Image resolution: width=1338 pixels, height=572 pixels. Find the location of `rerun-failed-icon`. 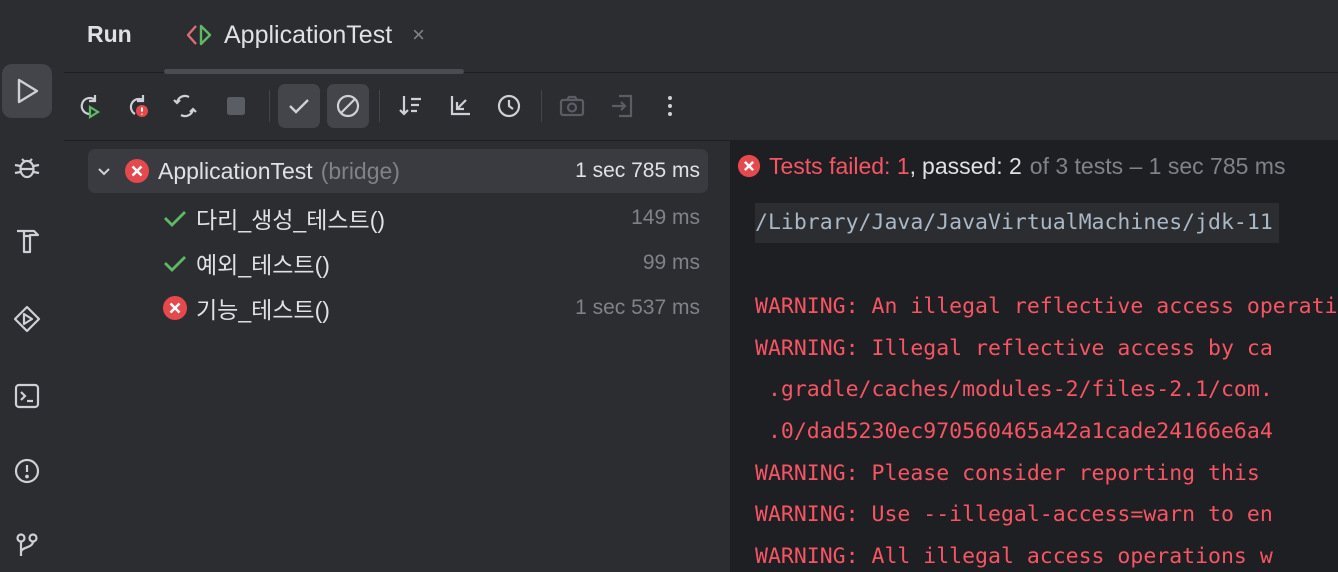

rerun-failed-icon is located at coordinates (138, 106).